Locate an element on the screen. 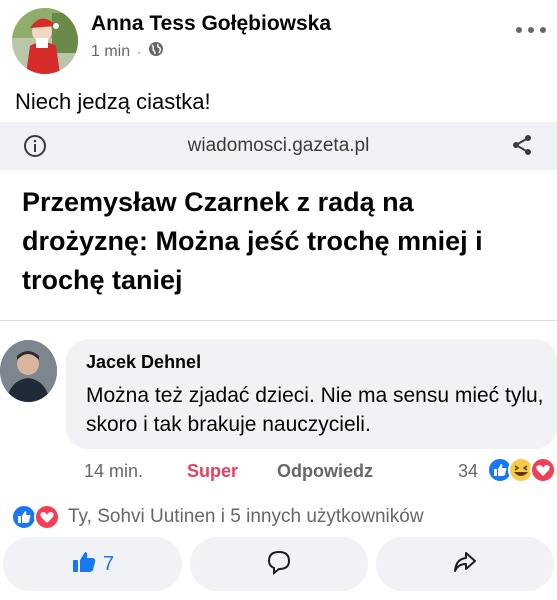 The image size is (557, 600). like-count: 7 is located at coordinates (108, 563).